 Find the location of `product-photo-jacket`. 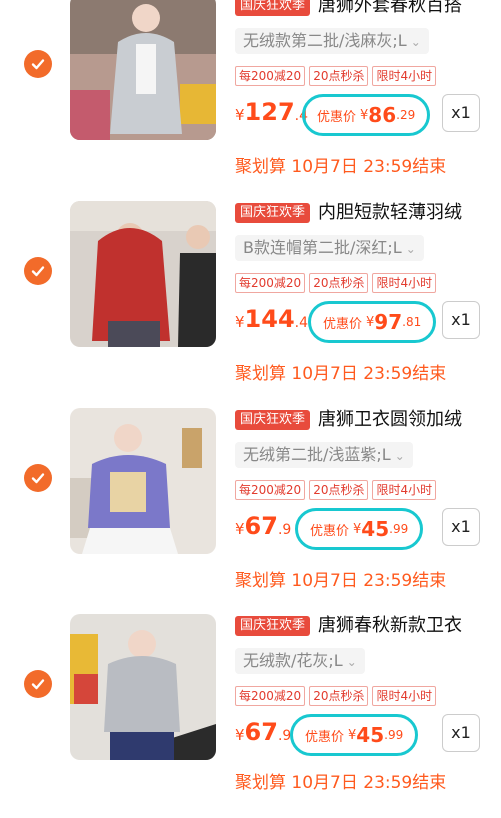

product-photo-jacket is located at coordinates (143, 70).